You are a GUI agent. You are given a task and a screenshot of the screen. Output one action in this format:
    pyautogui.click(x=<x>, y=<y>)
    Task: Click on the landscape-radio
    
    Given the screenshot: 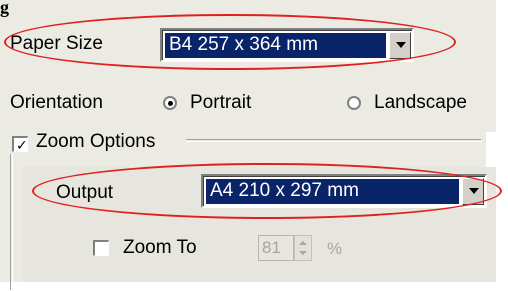 What is the action you would take?
    pyautogui.click(x=354, y=103)
    